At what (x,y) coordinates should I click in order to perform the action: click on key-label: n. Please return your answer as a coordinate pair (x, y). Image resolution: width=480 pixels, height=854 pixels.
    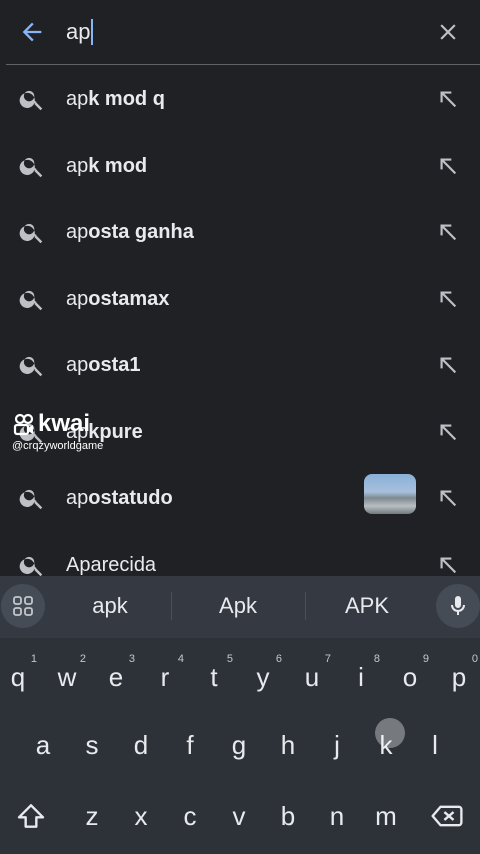
    Looking at the image, I should click on (337, 816).